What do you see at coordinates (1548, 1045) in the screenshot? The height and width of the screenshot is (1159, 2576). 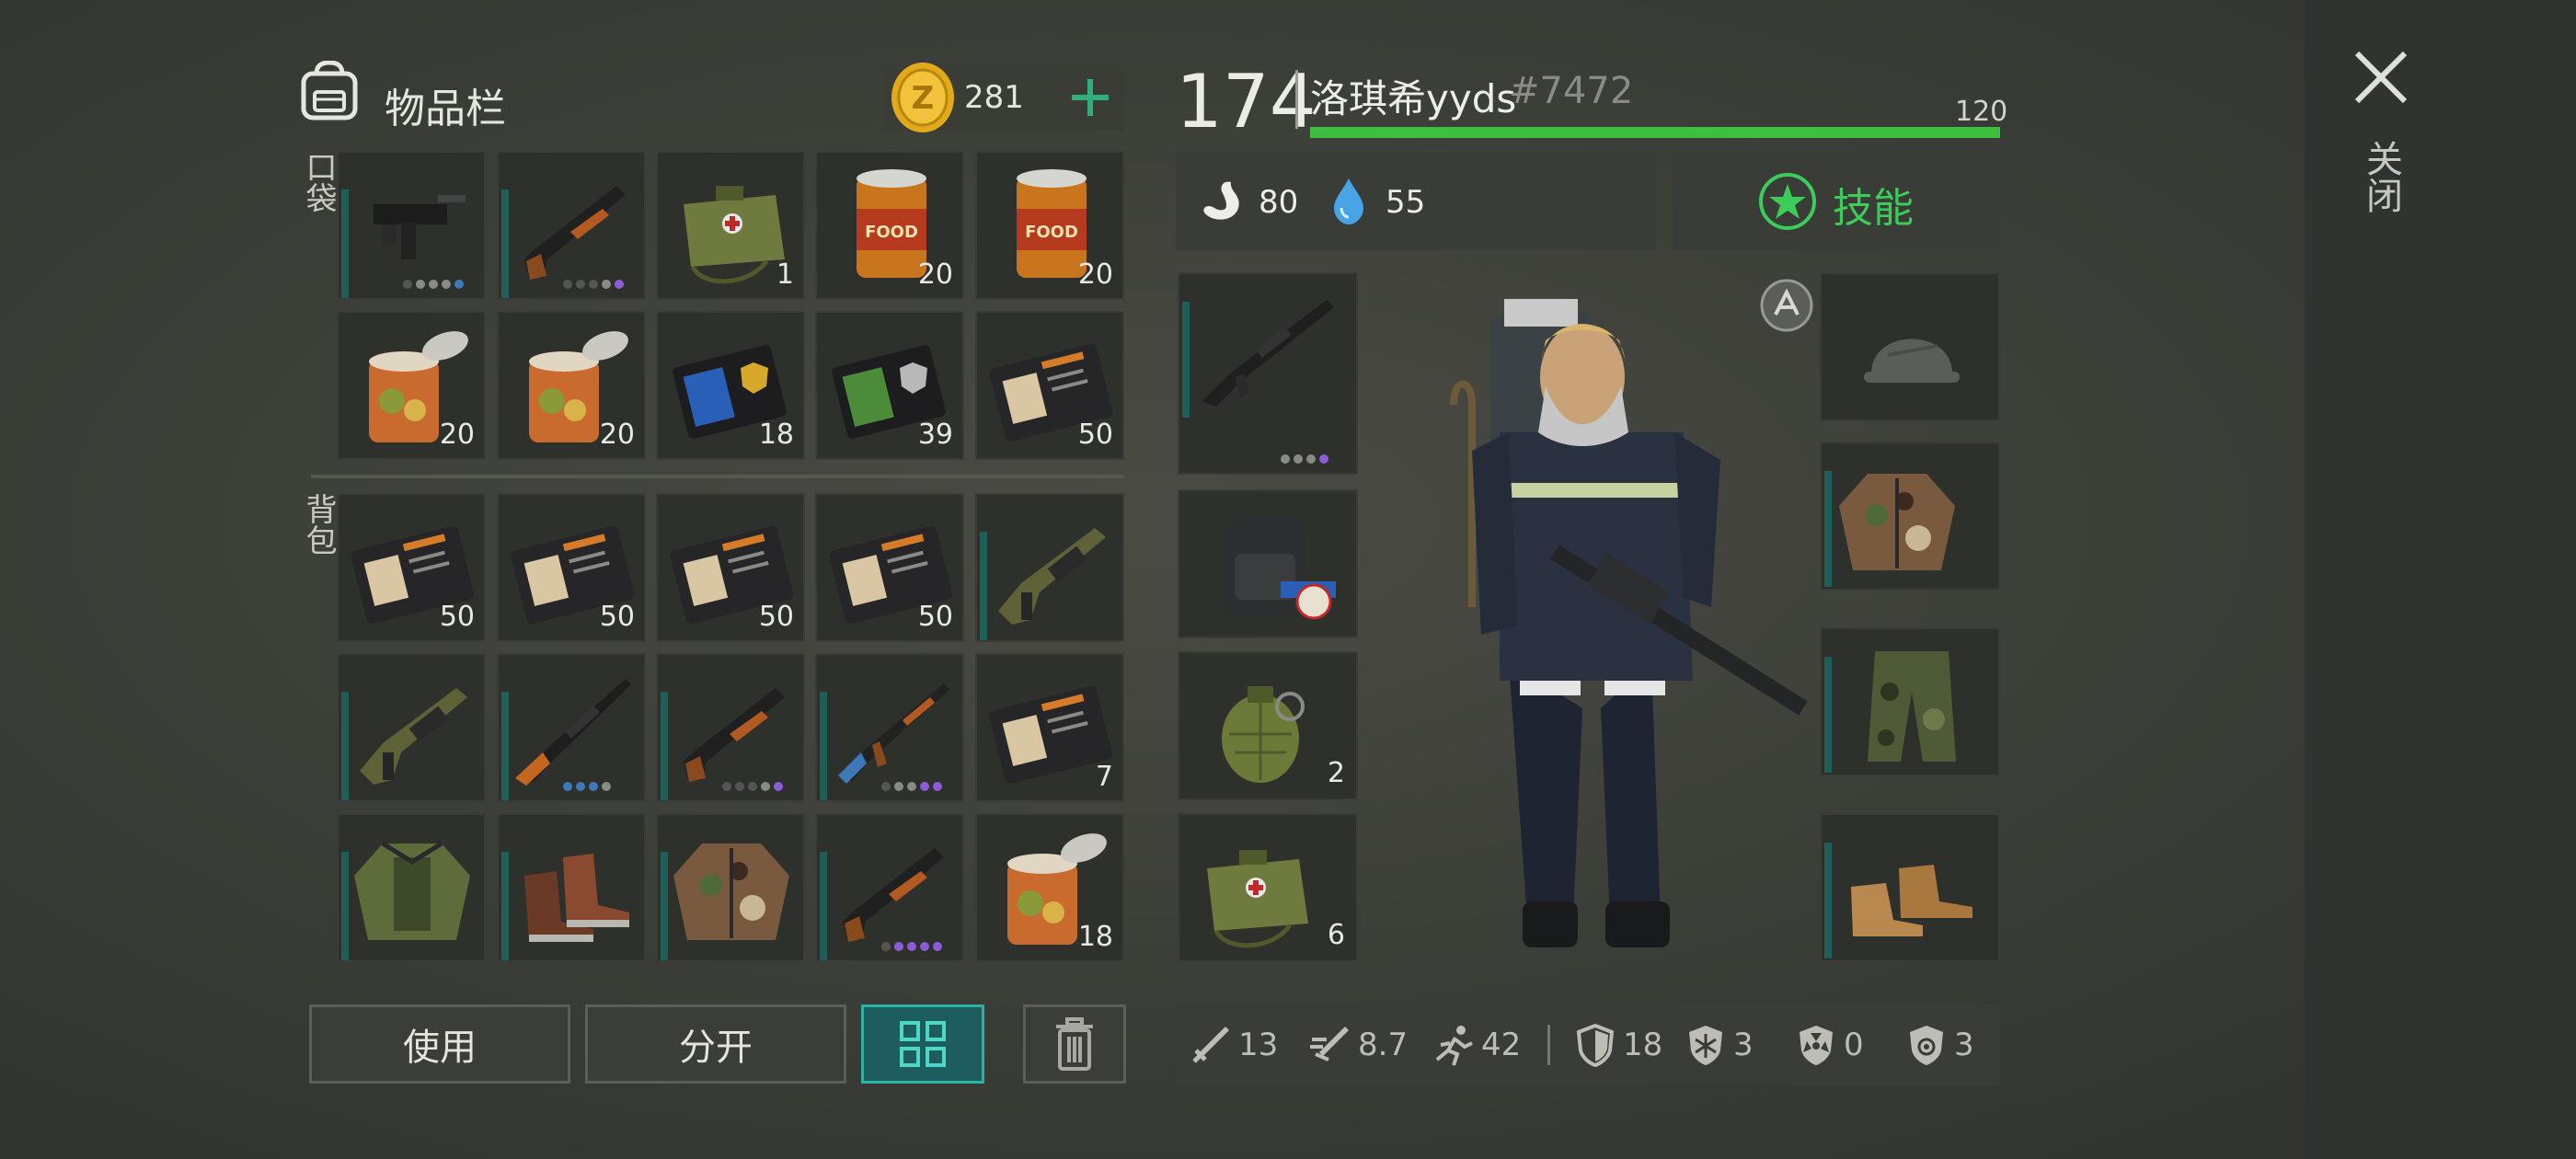 I see `stats-separator` at bounding box center [1548, 1045].